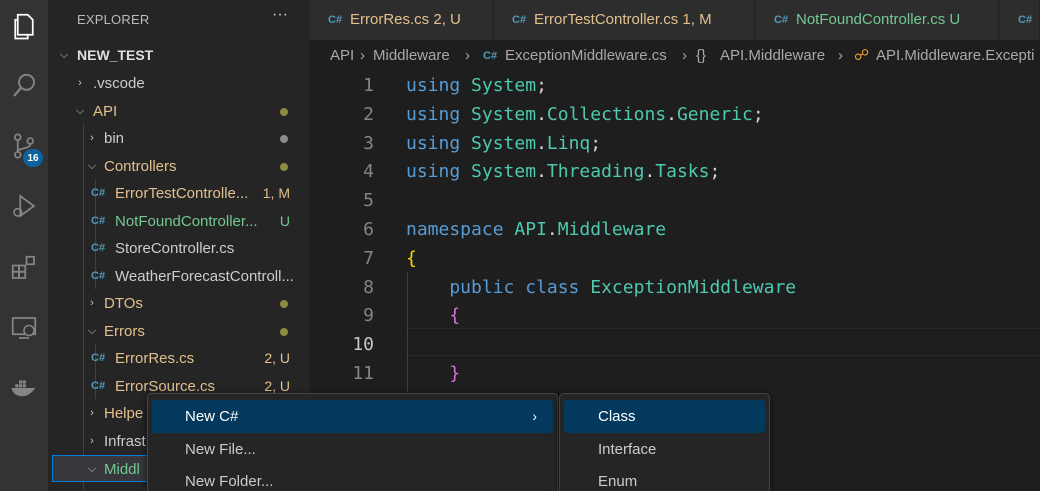  What do you see at coordinates (24, 86) in the screenshot?
I see `search-icon` at bounding box center [24, 86].